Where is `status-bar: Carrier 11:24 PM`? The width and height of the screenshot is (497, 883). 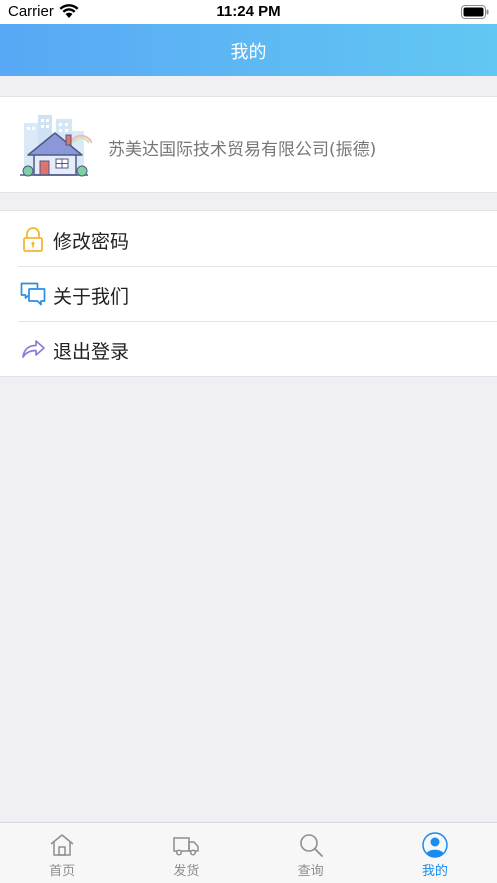 status-bar: Carrier 11:24 PM is located at coordinates (248, 12).